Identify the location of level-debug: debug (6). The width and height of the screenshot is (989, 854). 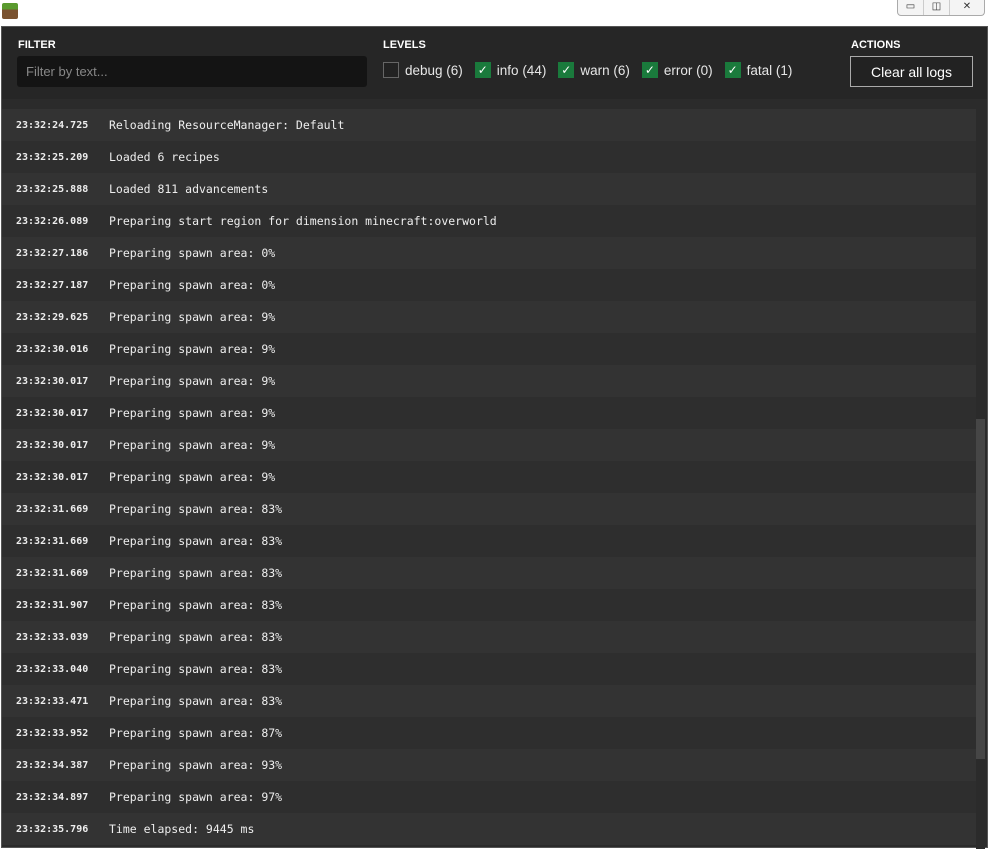
(423, 70).